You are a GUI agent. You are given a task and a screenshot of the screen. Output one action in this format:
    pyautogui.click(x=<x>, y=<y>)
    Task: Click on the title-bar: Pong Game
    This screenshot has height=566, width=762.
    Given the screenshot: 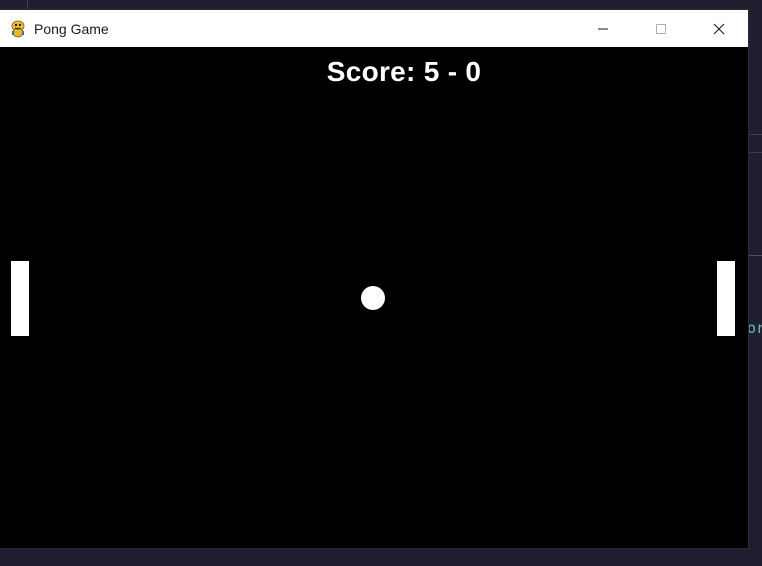 What is the action you would take?
    pyautogui.click(x=374, y=28)
    